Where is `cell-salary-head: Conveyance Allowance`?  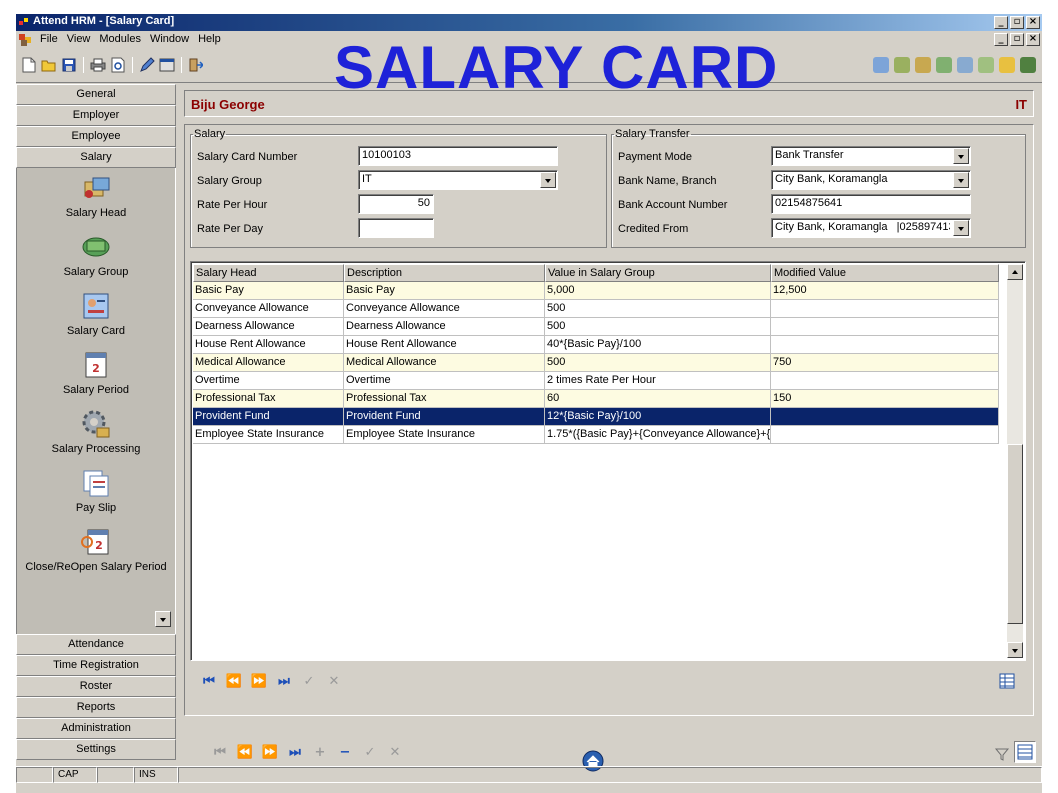 cell-salary-head: Conveyance Allowance is located at coordinates (268, 309).